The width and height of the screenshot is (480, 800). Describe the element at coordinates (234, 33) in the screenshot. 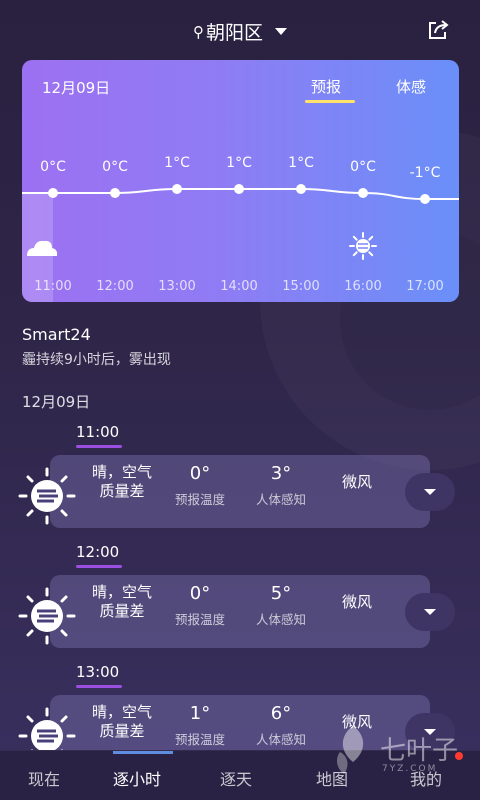

I see `location-name: 朝阳区` at that location.